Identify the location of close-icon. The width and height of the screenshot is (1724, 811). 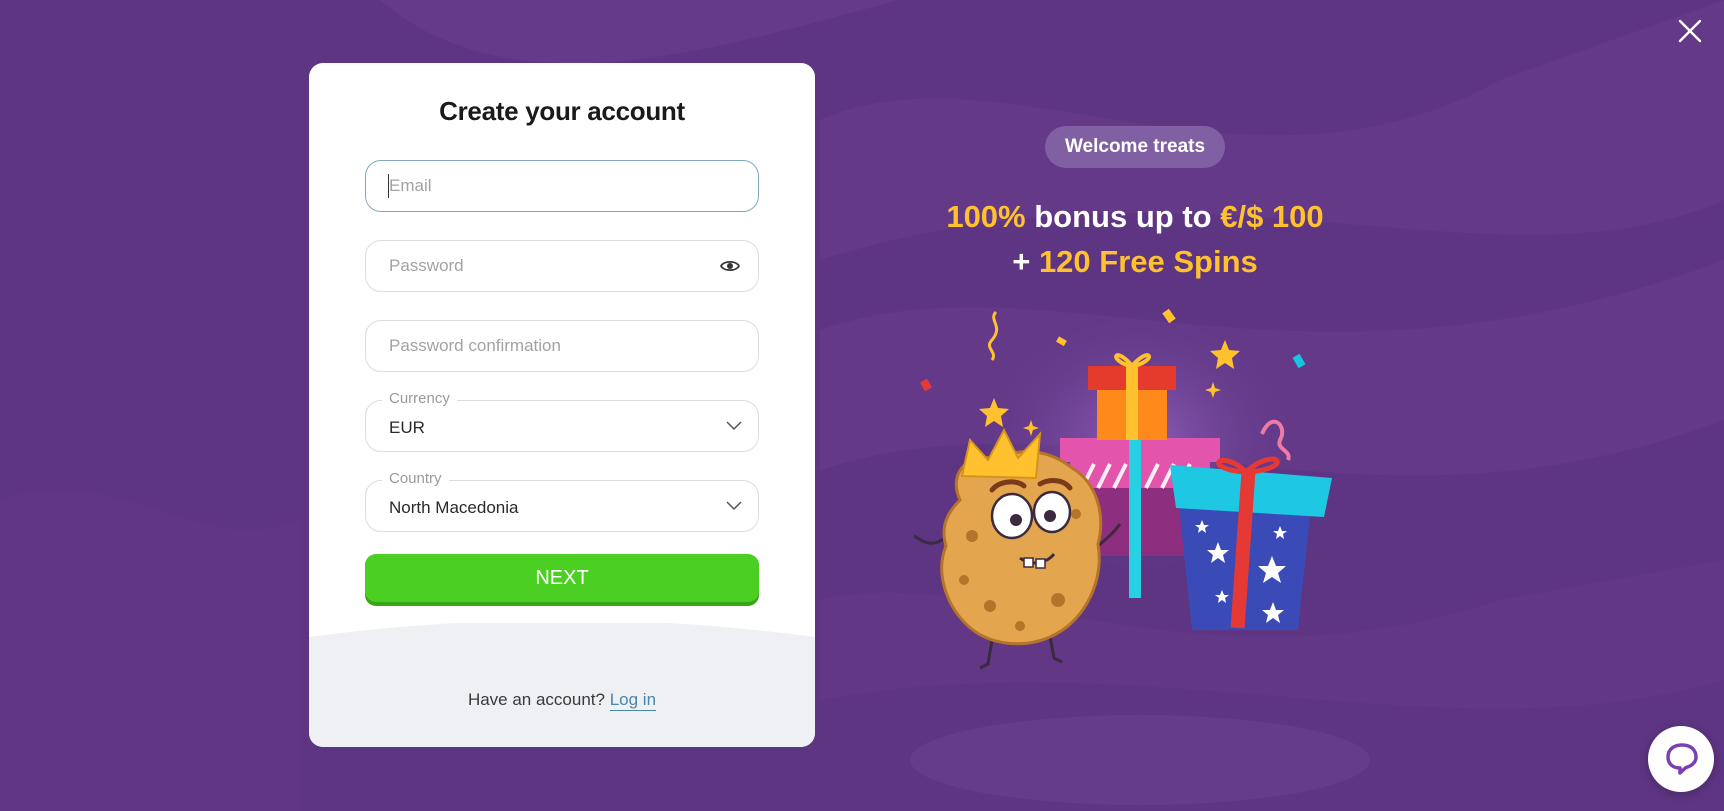
(1690, 31).